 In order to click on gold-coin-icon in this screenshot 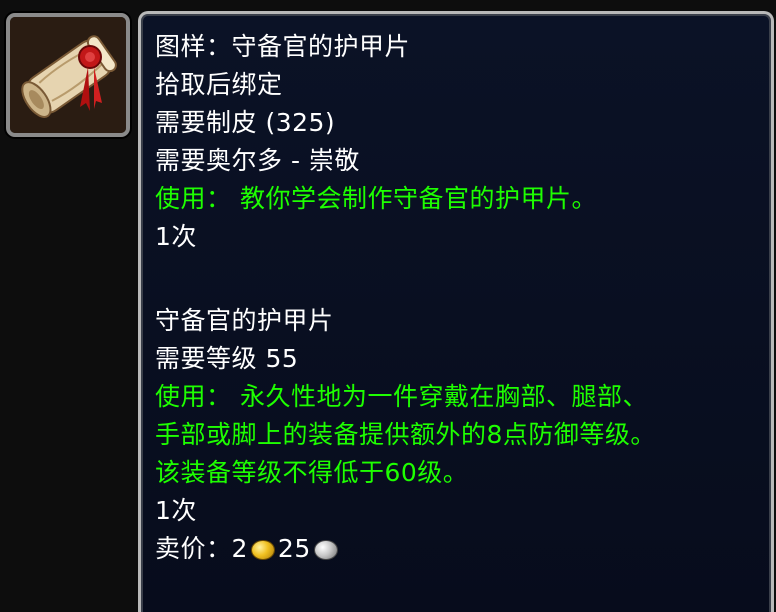, I will do `click(262, 550)`.